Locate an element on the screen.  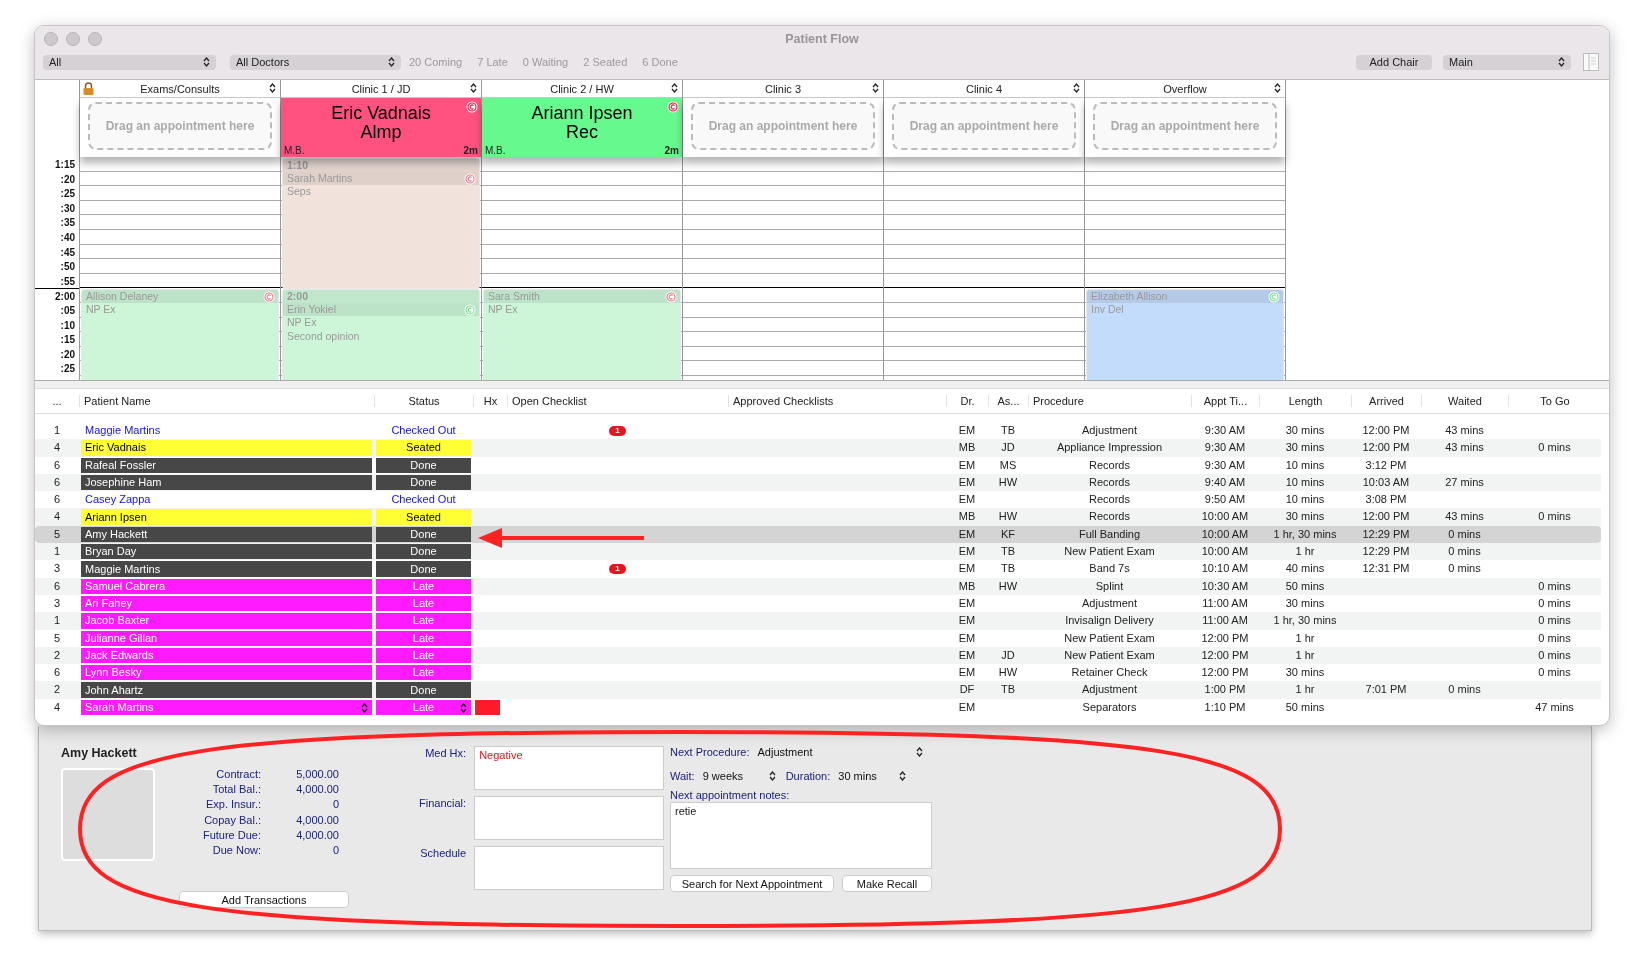
field-label: Total Bal.: is located at coordinates (236, 790).